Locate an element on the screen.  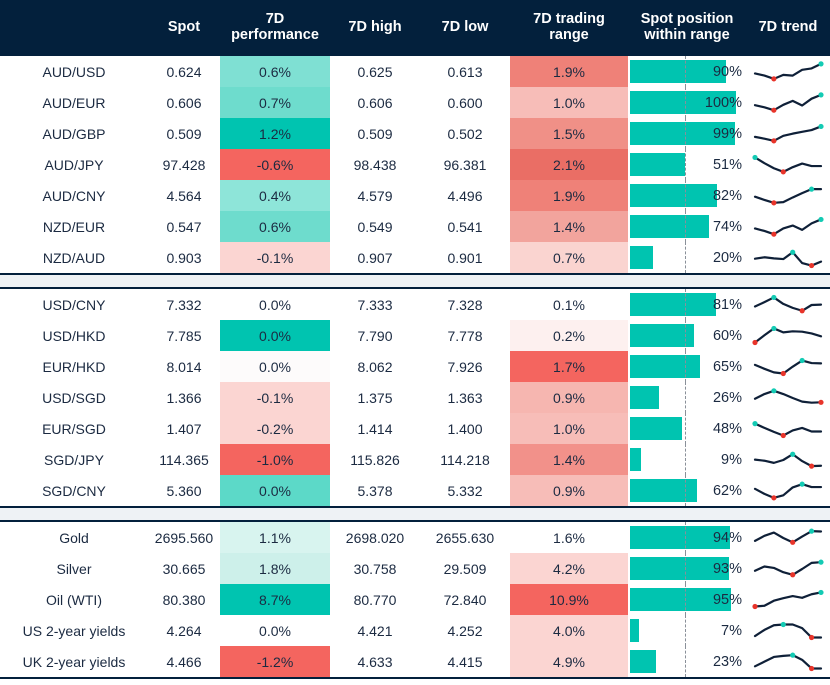
table-row: Oil (WTI) 80.380 8.7% 80.770 72.840 10.9% 95% is located at coordinates (415, 599).